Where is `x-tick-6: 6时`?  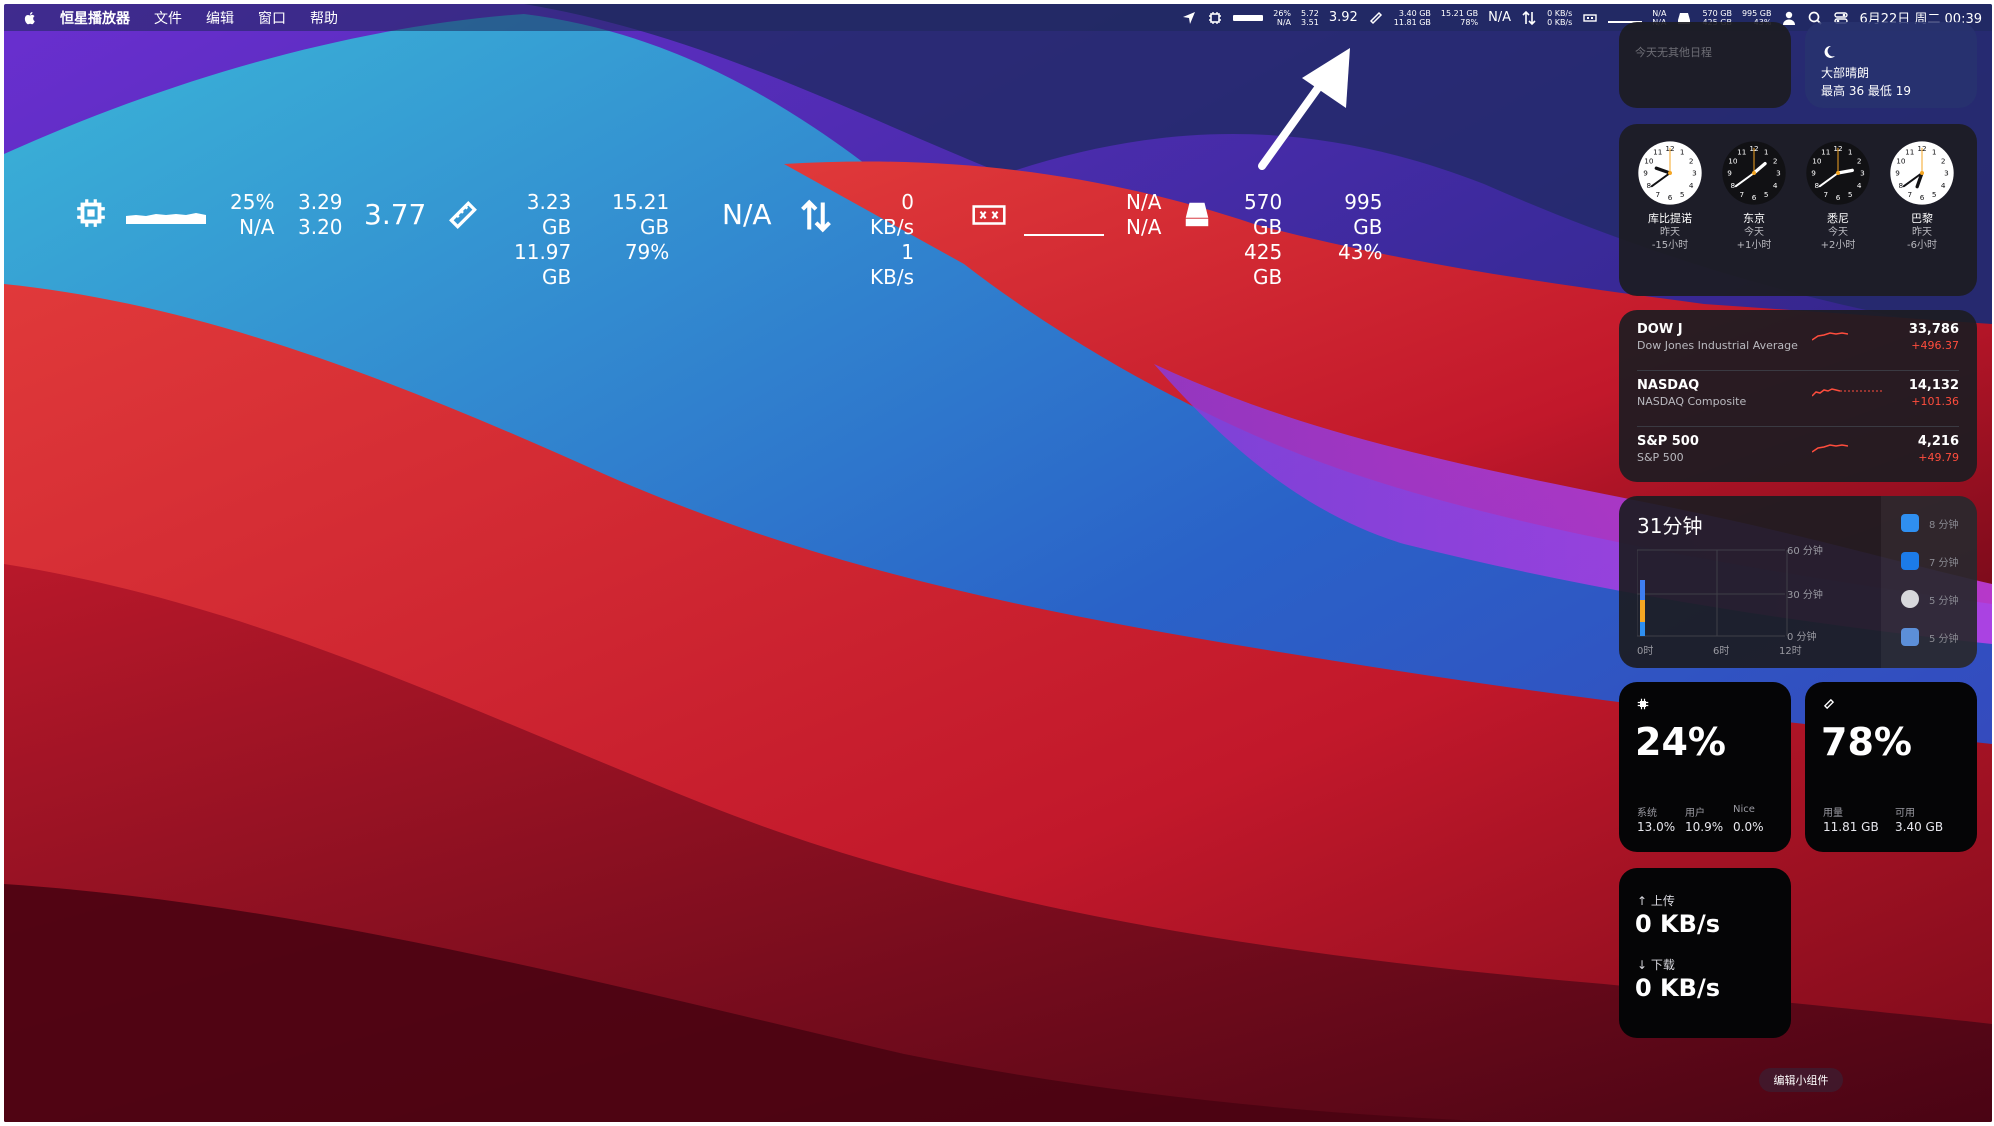 x-tick-6: 6时 is located at coordinates (1721, 651).